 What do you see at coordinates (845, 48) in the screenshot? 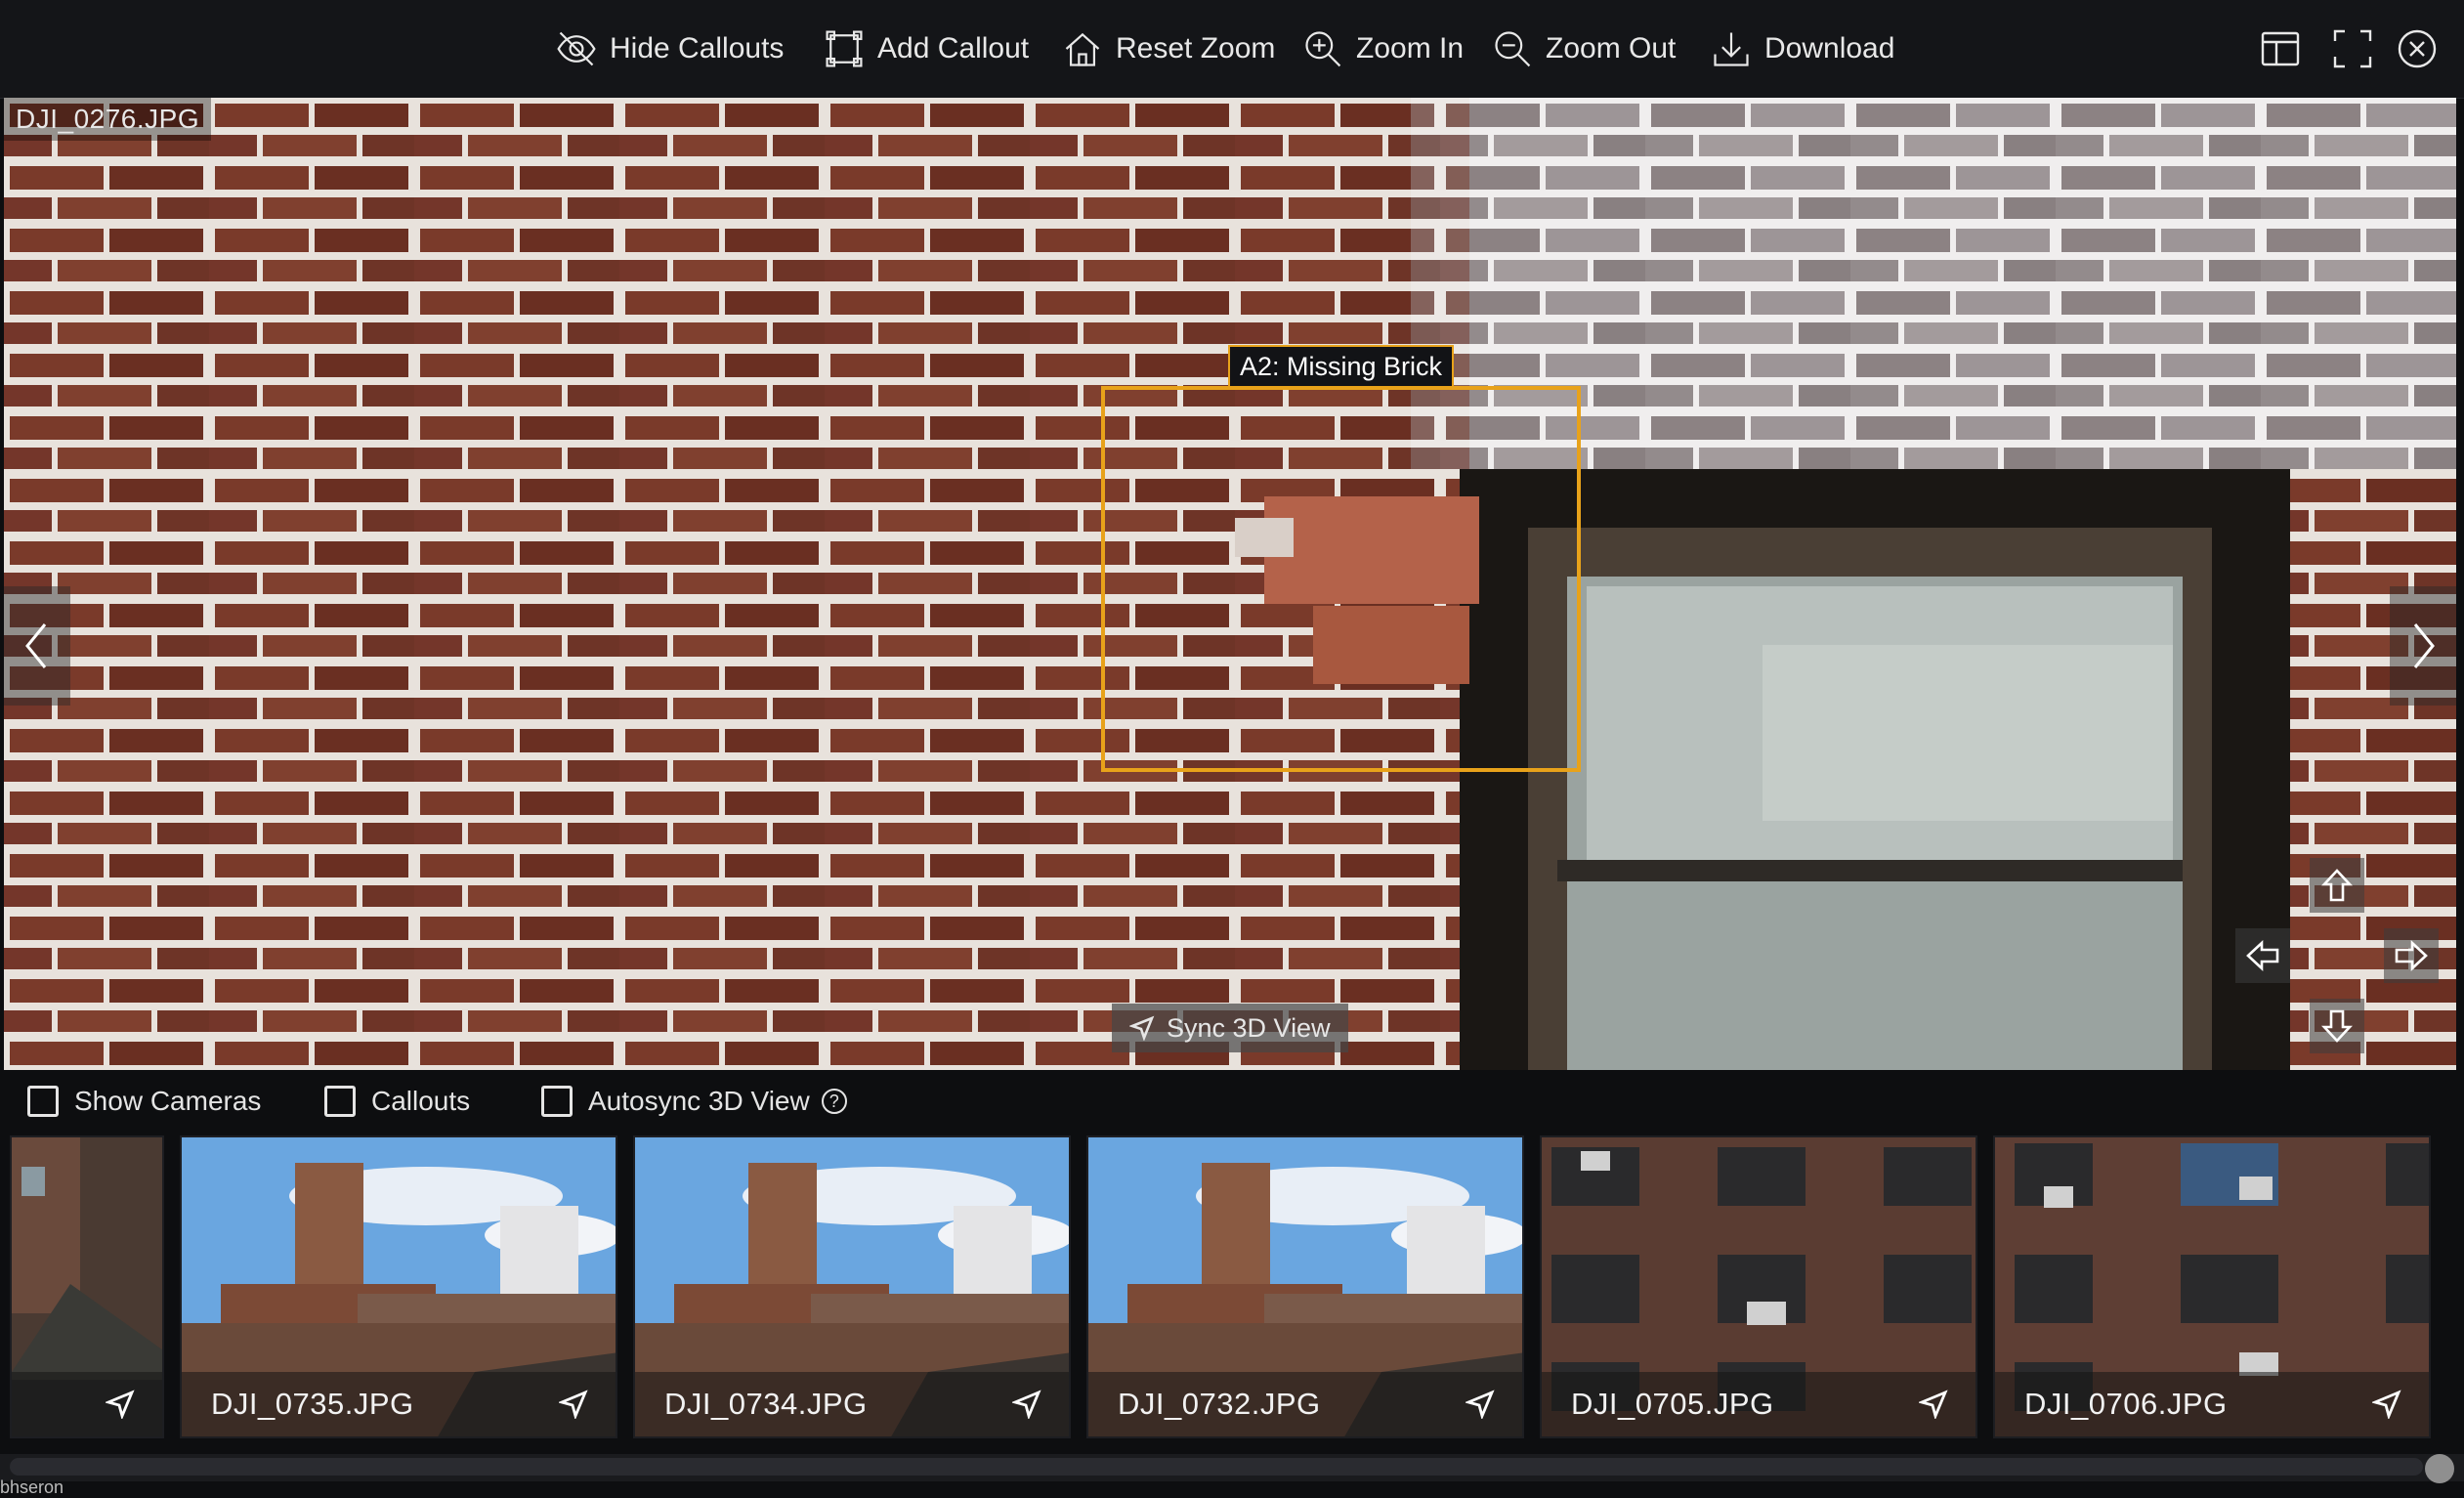
I see `callout-frame-icon` at bounding box center [845, 48].